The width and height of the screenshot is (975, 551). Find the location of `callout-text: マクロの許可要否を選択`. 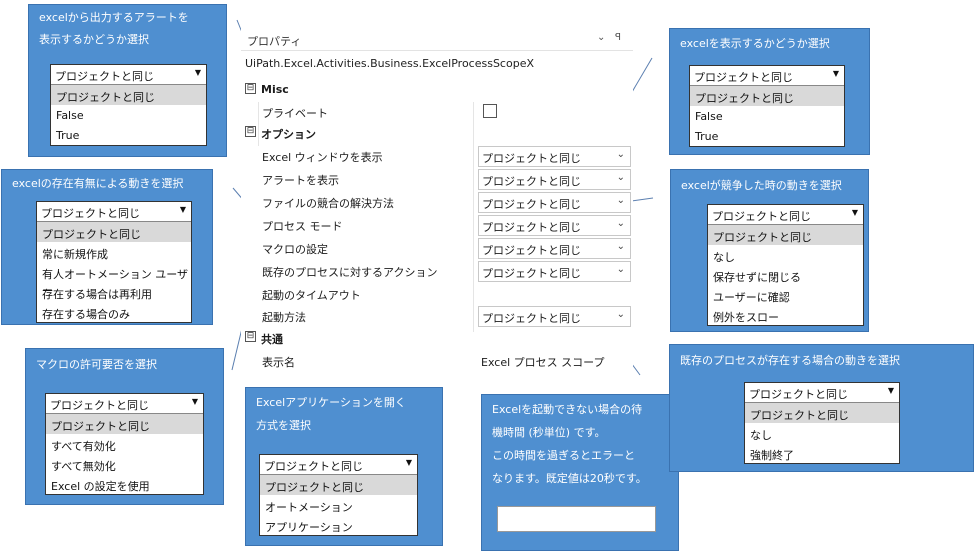

callout-text: マクロの許可要否を選択 is located at coordinates (96, 364).